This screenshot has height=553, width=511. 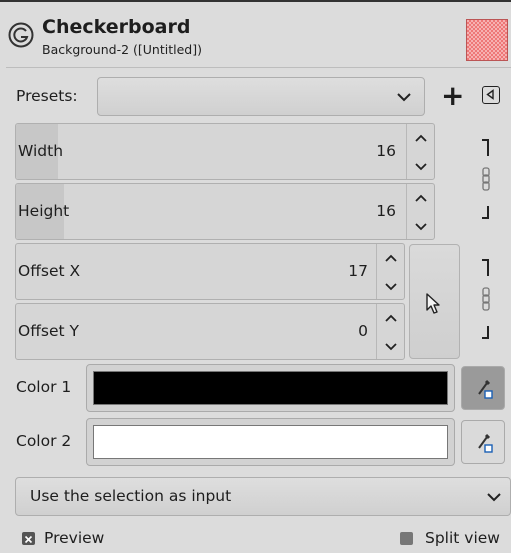 What do you see at coordinates (258, 67) in the screenshot?
I see `header-separator` at bounding box center [258, 67].